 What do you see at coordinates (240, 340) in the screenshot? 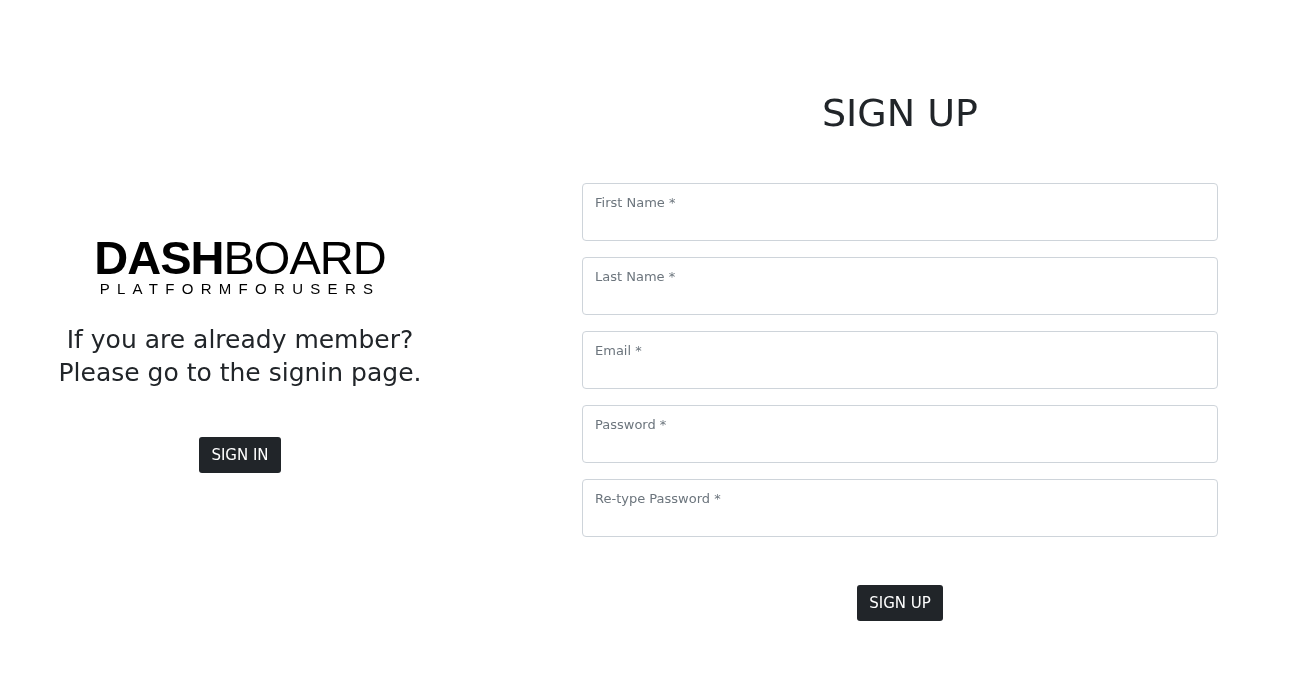
I see `message-text: If you are already member?` at bounding box center [240, 340].